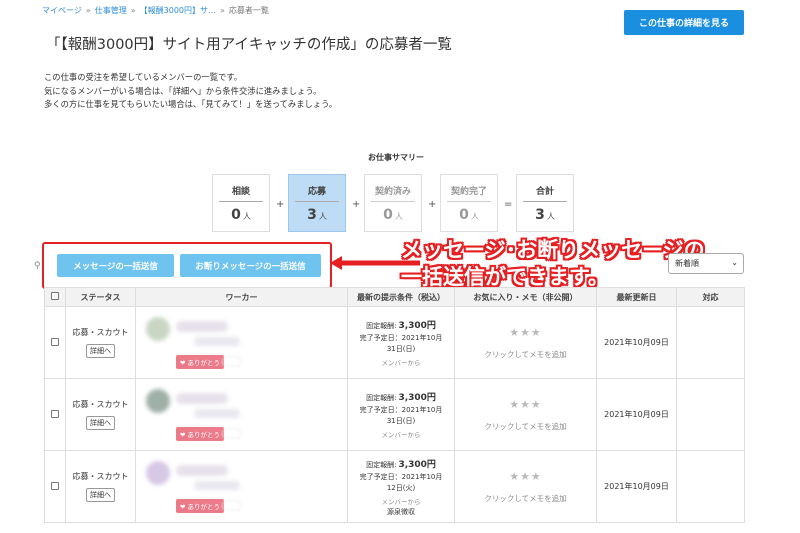  Describe the element at coordinates (115, 265) in the screenshot. I see `bulk-message-button: メッセージの一括送信` at that location.